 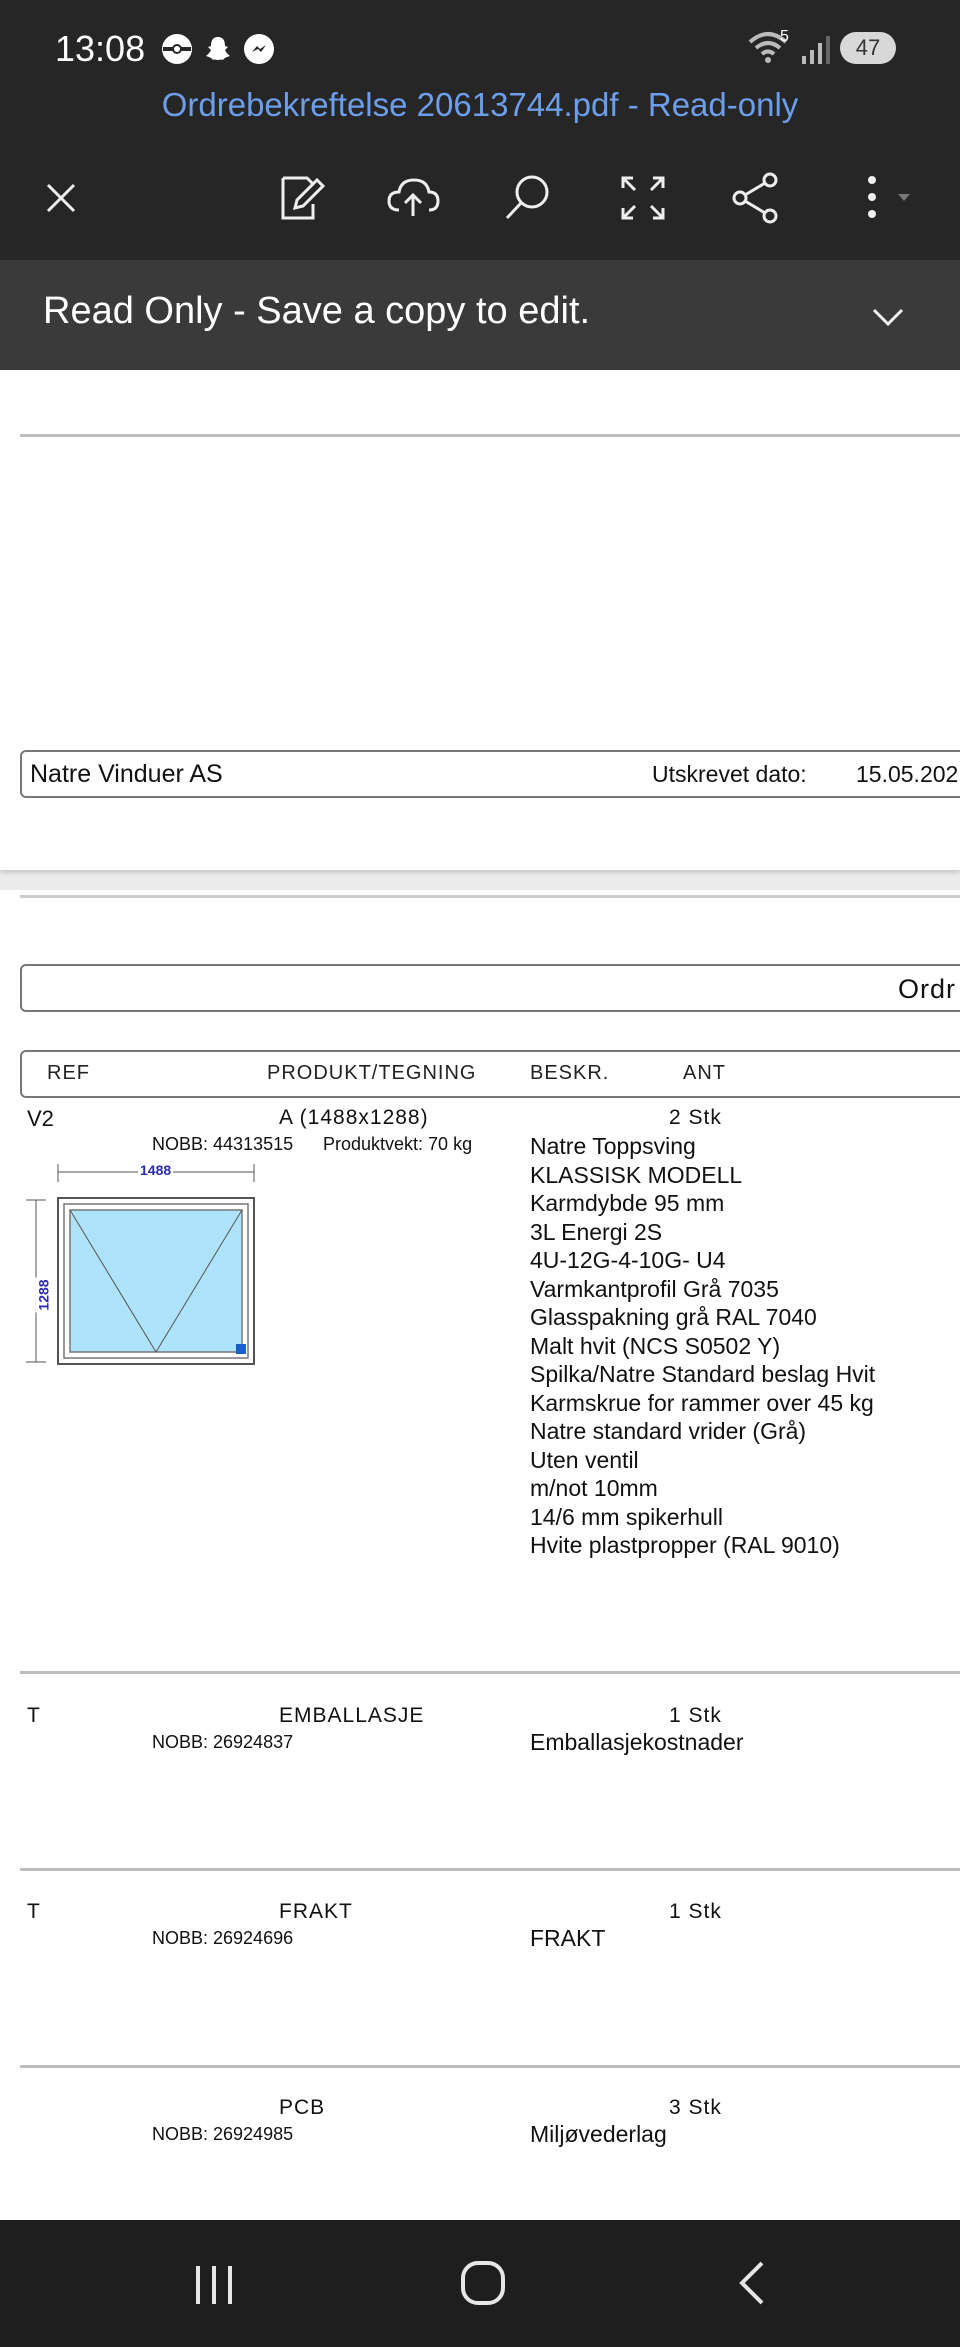 What do you see at coordinates (490, 988) in the screenshot?
I see `order-title-box: Ordr` at bounding box center [490, 988].